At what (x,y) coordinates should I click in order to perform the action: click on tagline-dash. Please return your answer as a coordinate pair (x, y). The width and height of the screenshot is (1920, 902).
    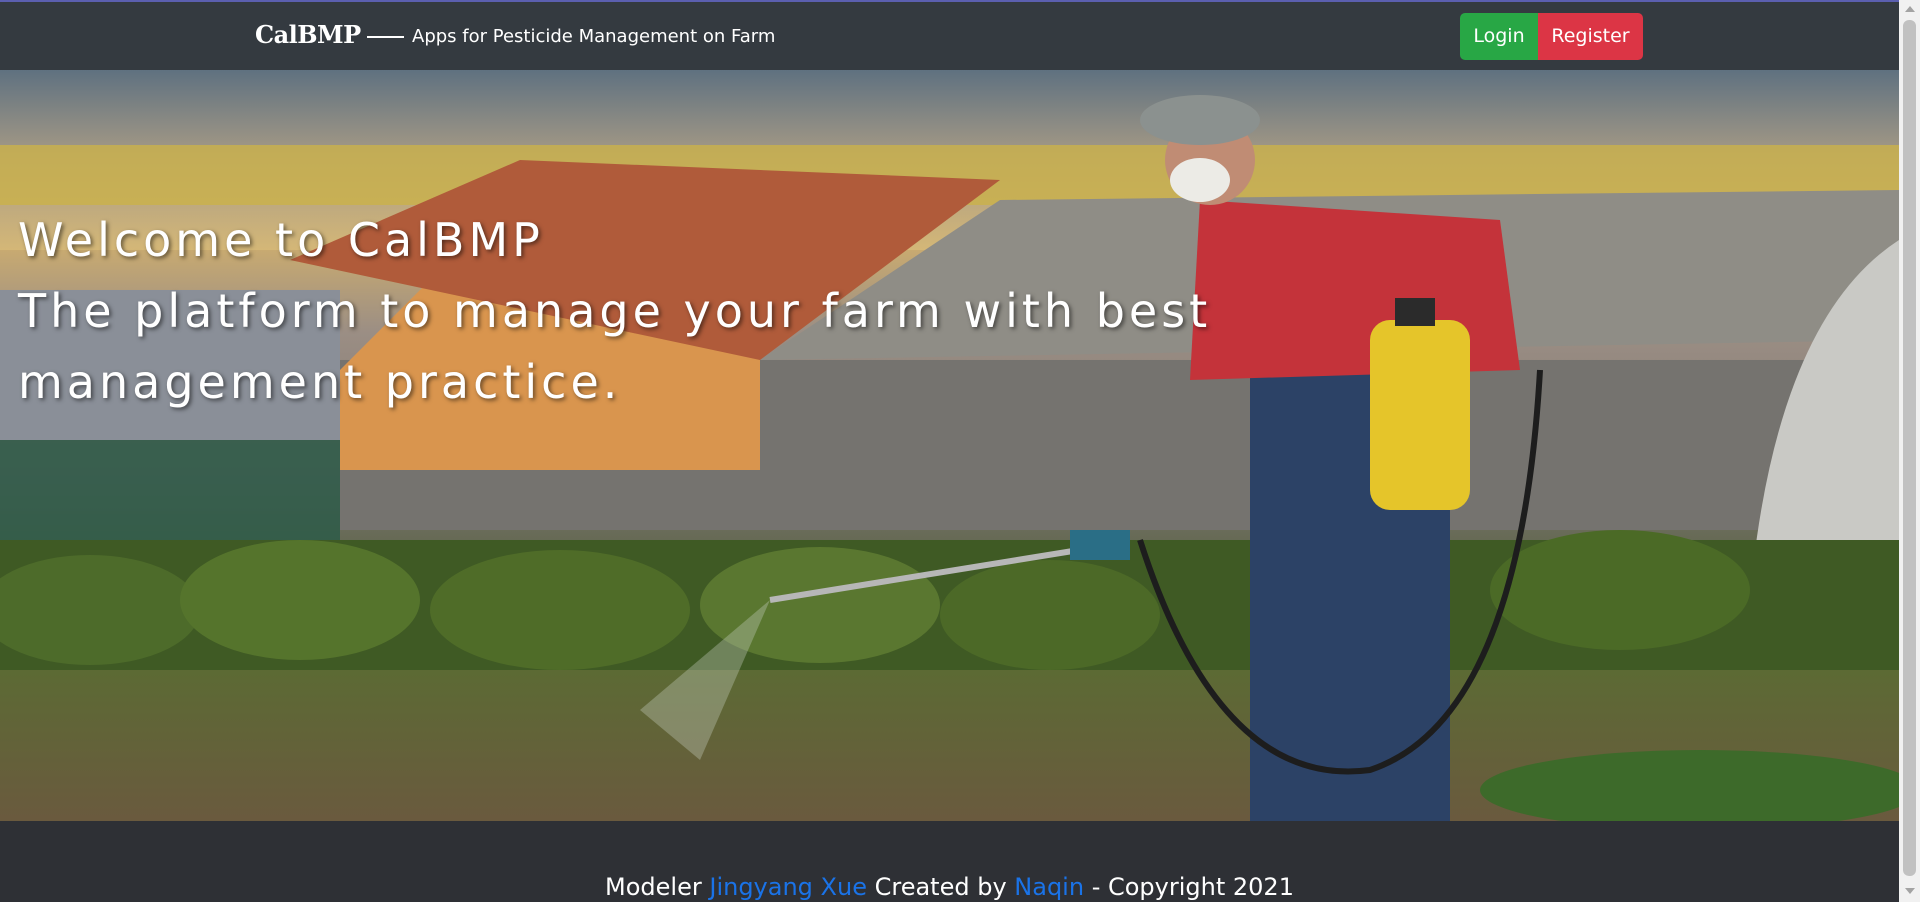
    Looking at the image, I should click on (385, 36).